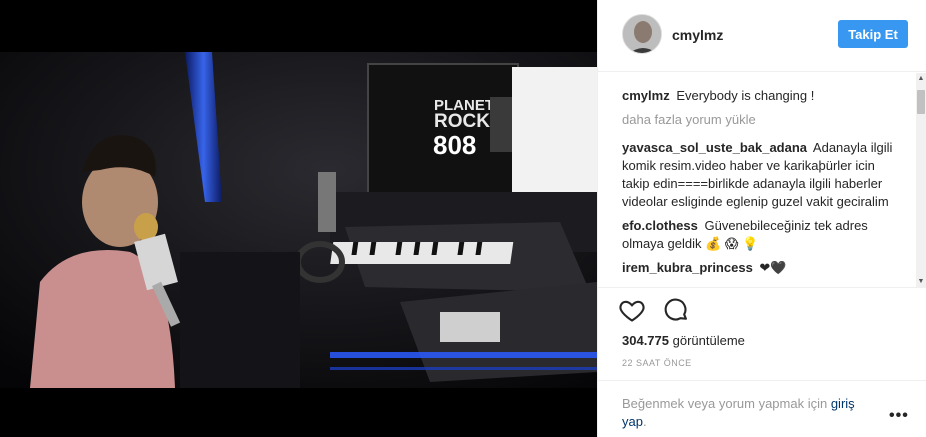  What do you see at coordinates (921, 79) in the screenshot?
I see `scroll-up-arrow-icon: ▲` at bounding box center [921, 79].